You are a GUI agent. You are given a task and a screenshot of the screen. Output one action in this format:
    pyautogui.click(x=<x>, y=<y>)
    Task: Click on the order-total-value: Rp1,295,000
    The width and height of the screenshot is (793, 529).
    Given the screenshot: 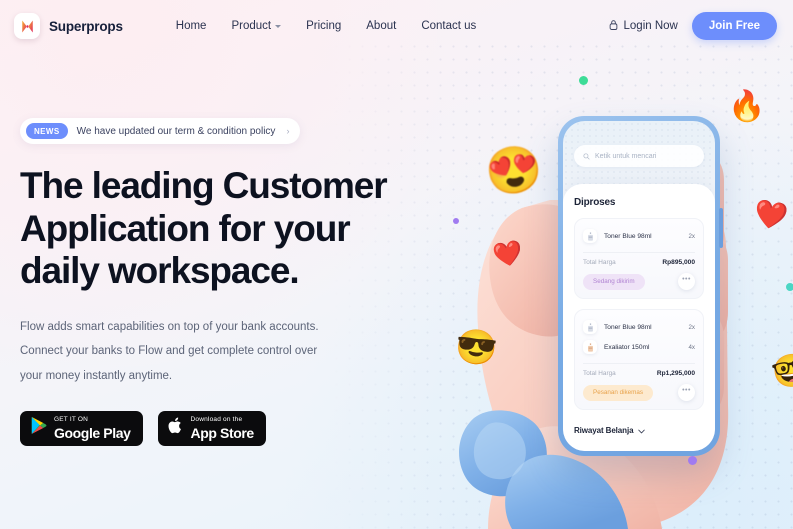 What is the action you would take?
    pyautogui.click(x=675, y=373)
    